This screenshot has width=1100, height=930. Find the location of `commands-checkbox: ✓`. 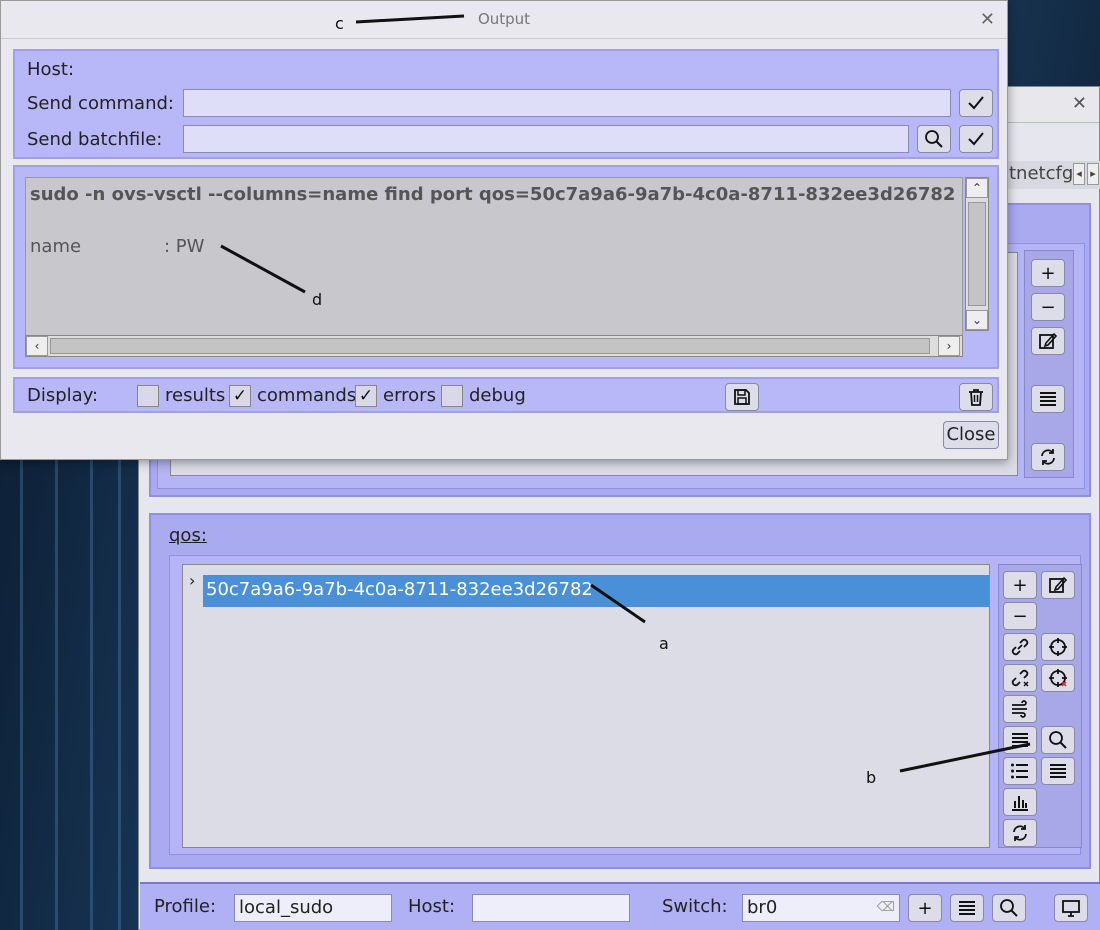

commands-checkbox: ✓ is located at coordinates (240, 396).